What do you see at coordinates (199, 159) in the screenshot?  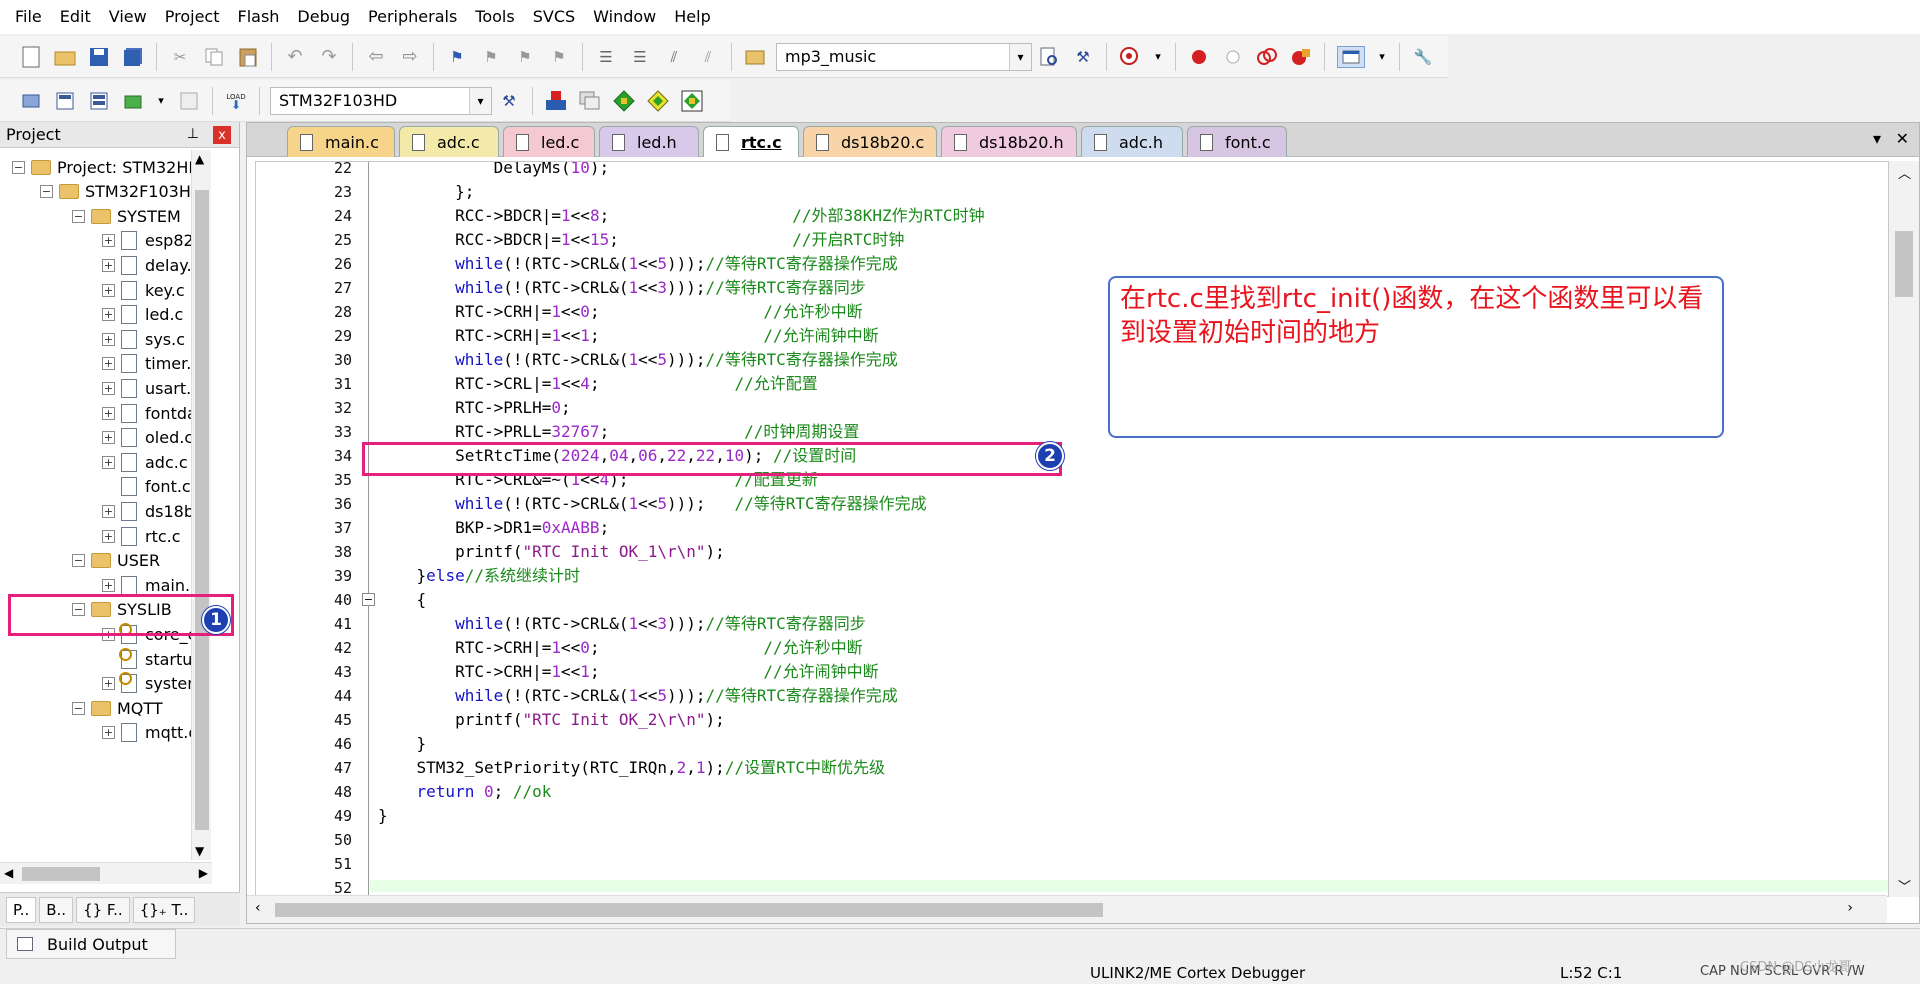 I see `scroll-up-icon: ▲` at bounding box center [199, 159].